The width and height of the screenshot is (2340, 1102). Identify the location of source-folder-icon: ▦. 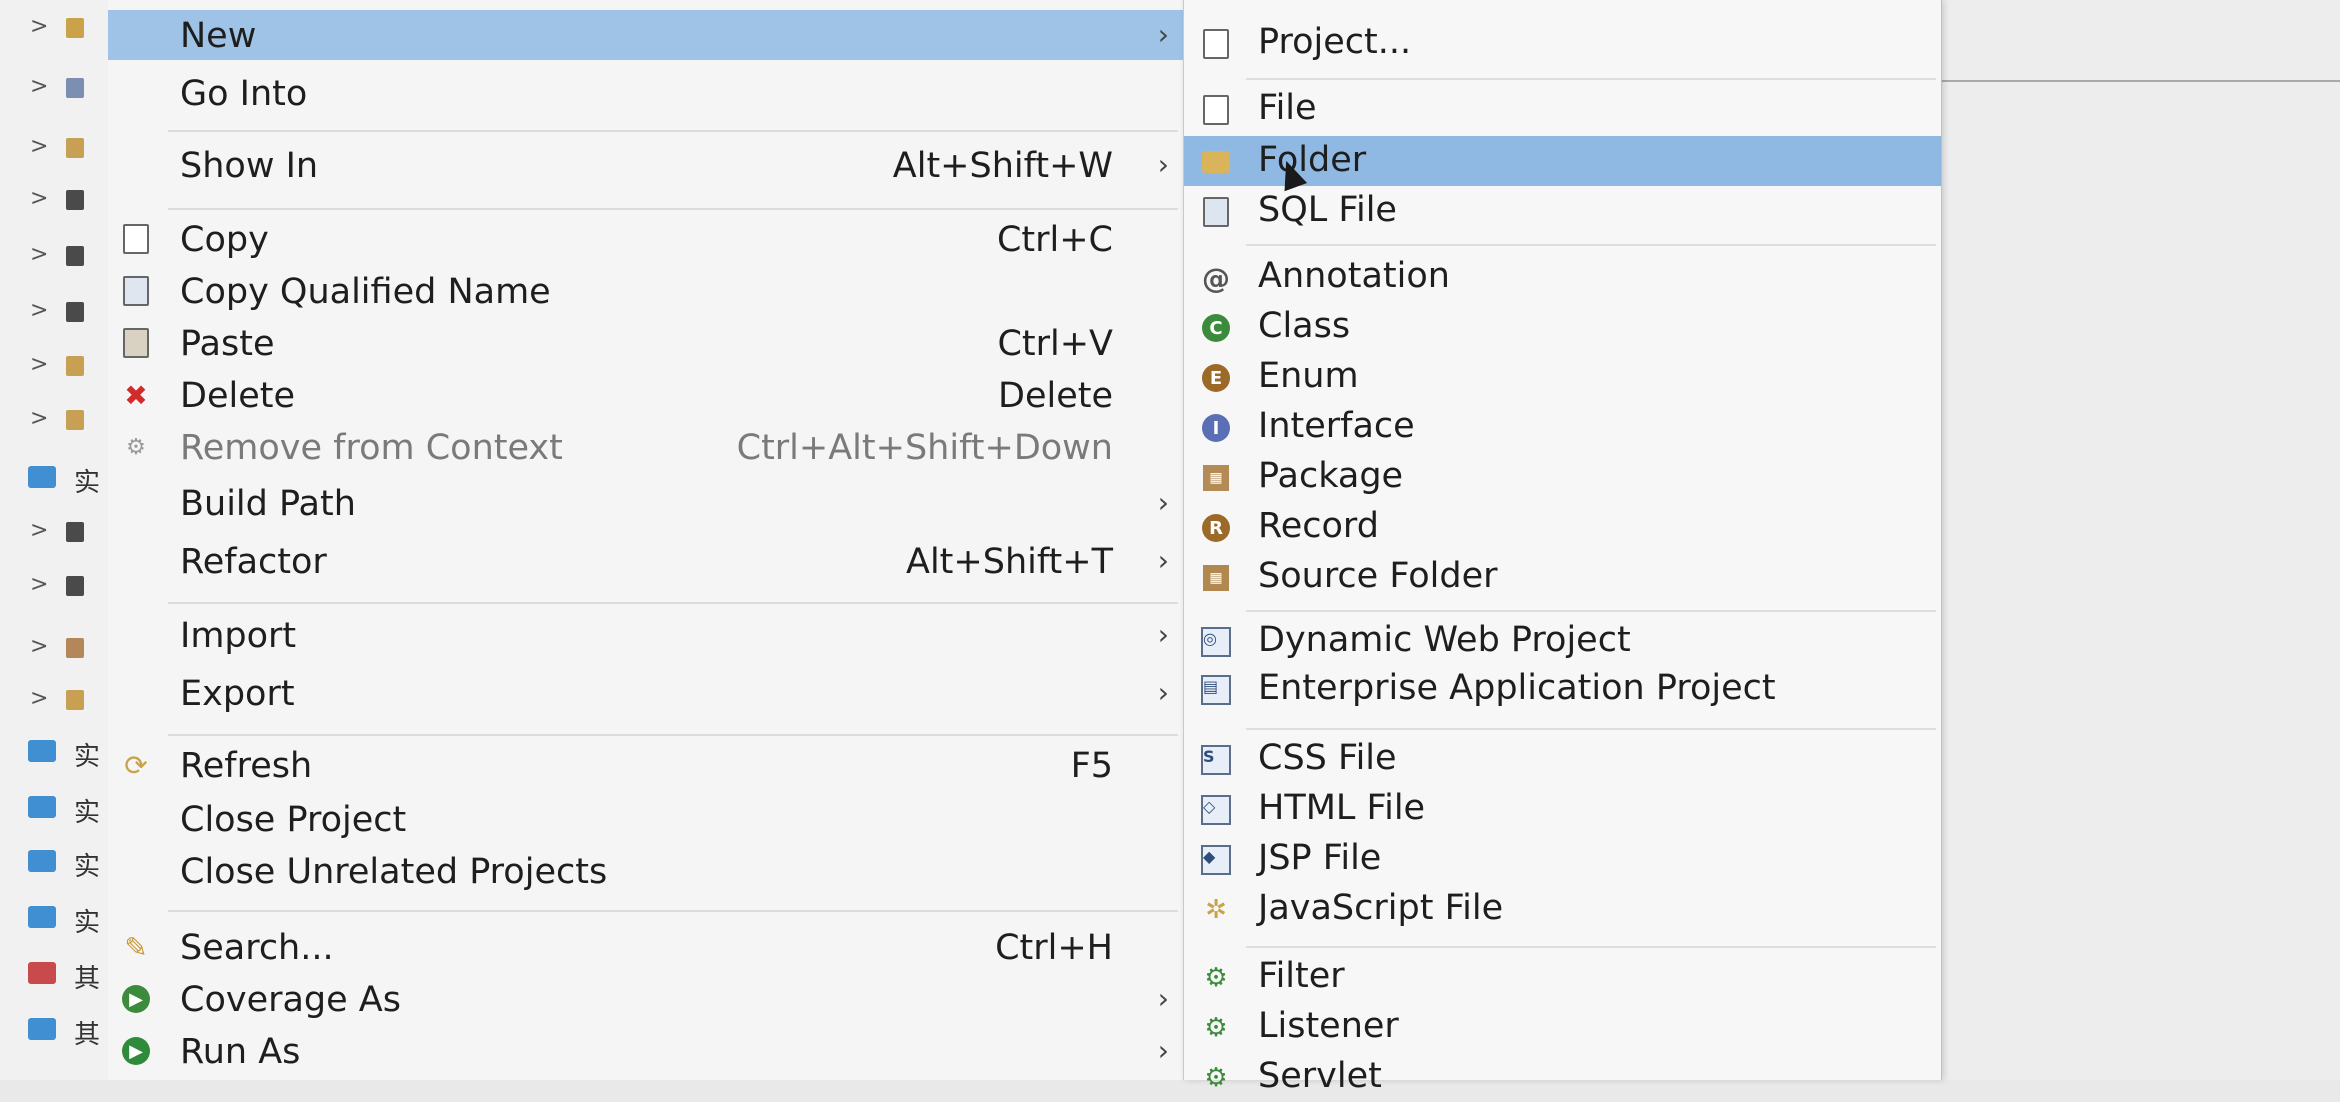
(1216, 578).